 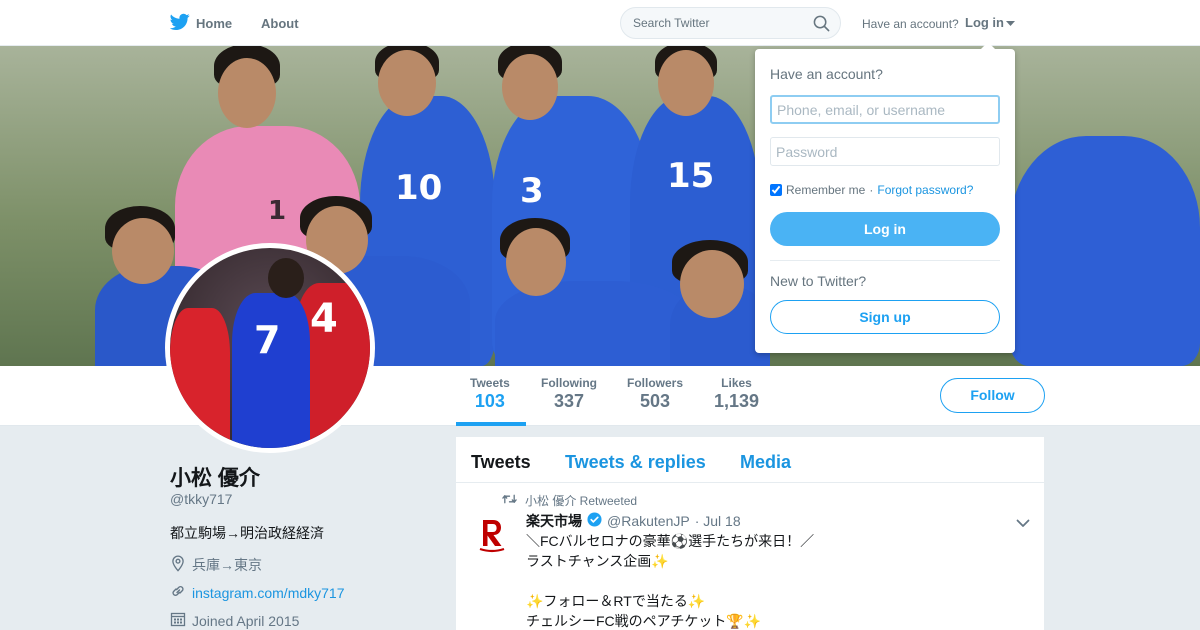 I want to click on signup-button: Sign up, so click(x=885, y=317).